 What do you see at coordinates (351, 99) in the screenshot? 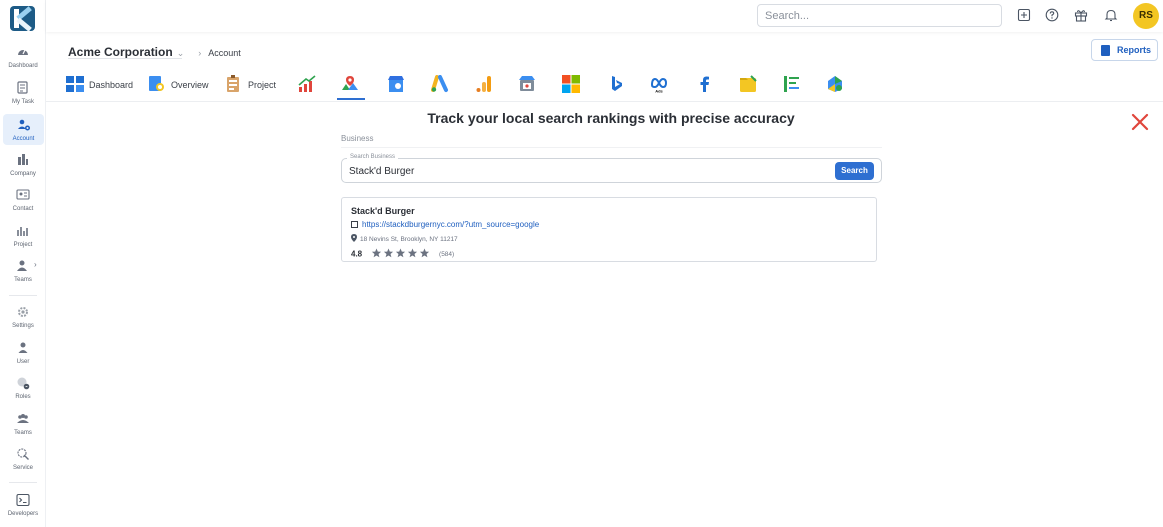
I see `active-tab-indicator` at bounding box center [351, 99].